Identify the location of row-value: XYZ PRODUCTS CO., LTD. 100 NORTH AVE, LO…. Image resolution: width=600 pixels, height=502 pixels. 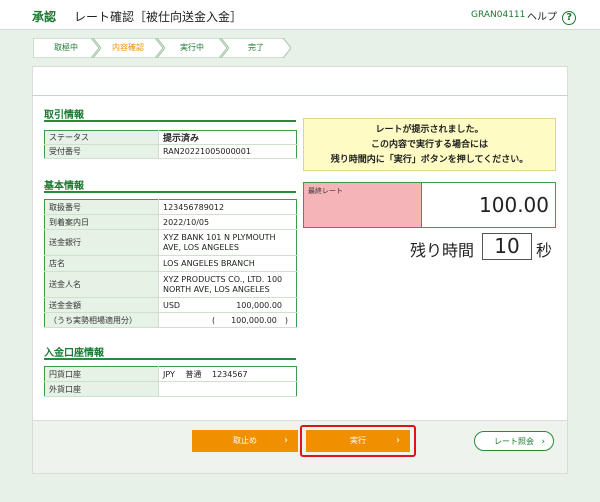
(227, 284).